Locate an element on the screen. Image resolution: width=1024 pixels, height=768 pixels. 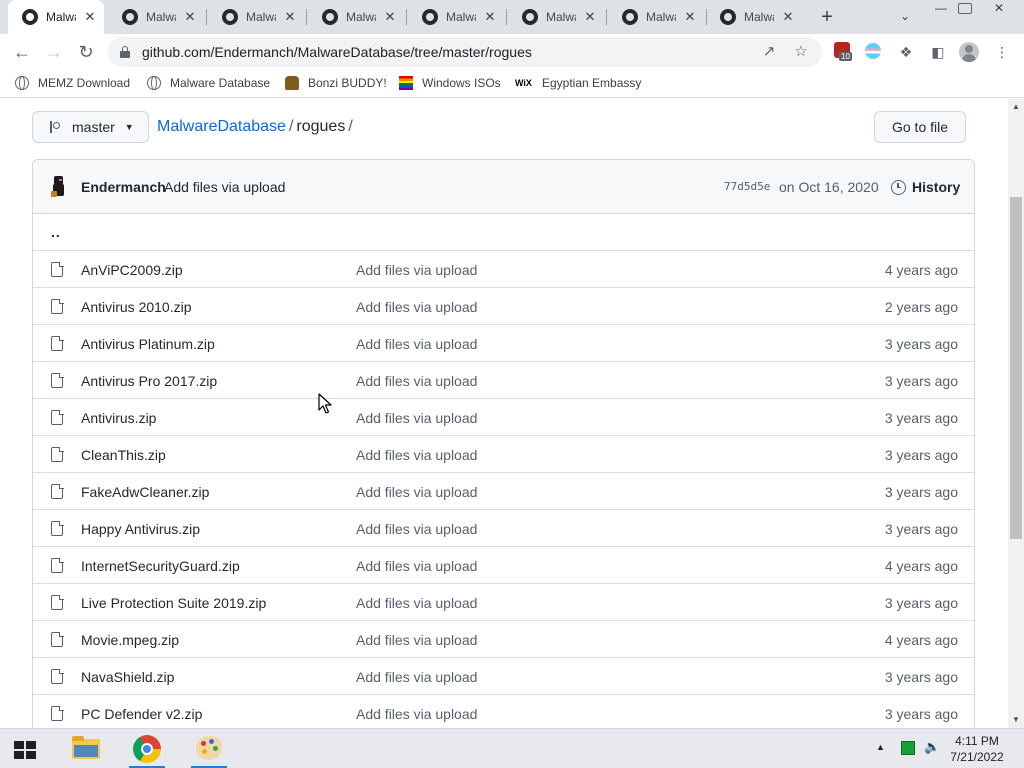
side-panel-icon: ◧ is located at coordinates (938, 52).